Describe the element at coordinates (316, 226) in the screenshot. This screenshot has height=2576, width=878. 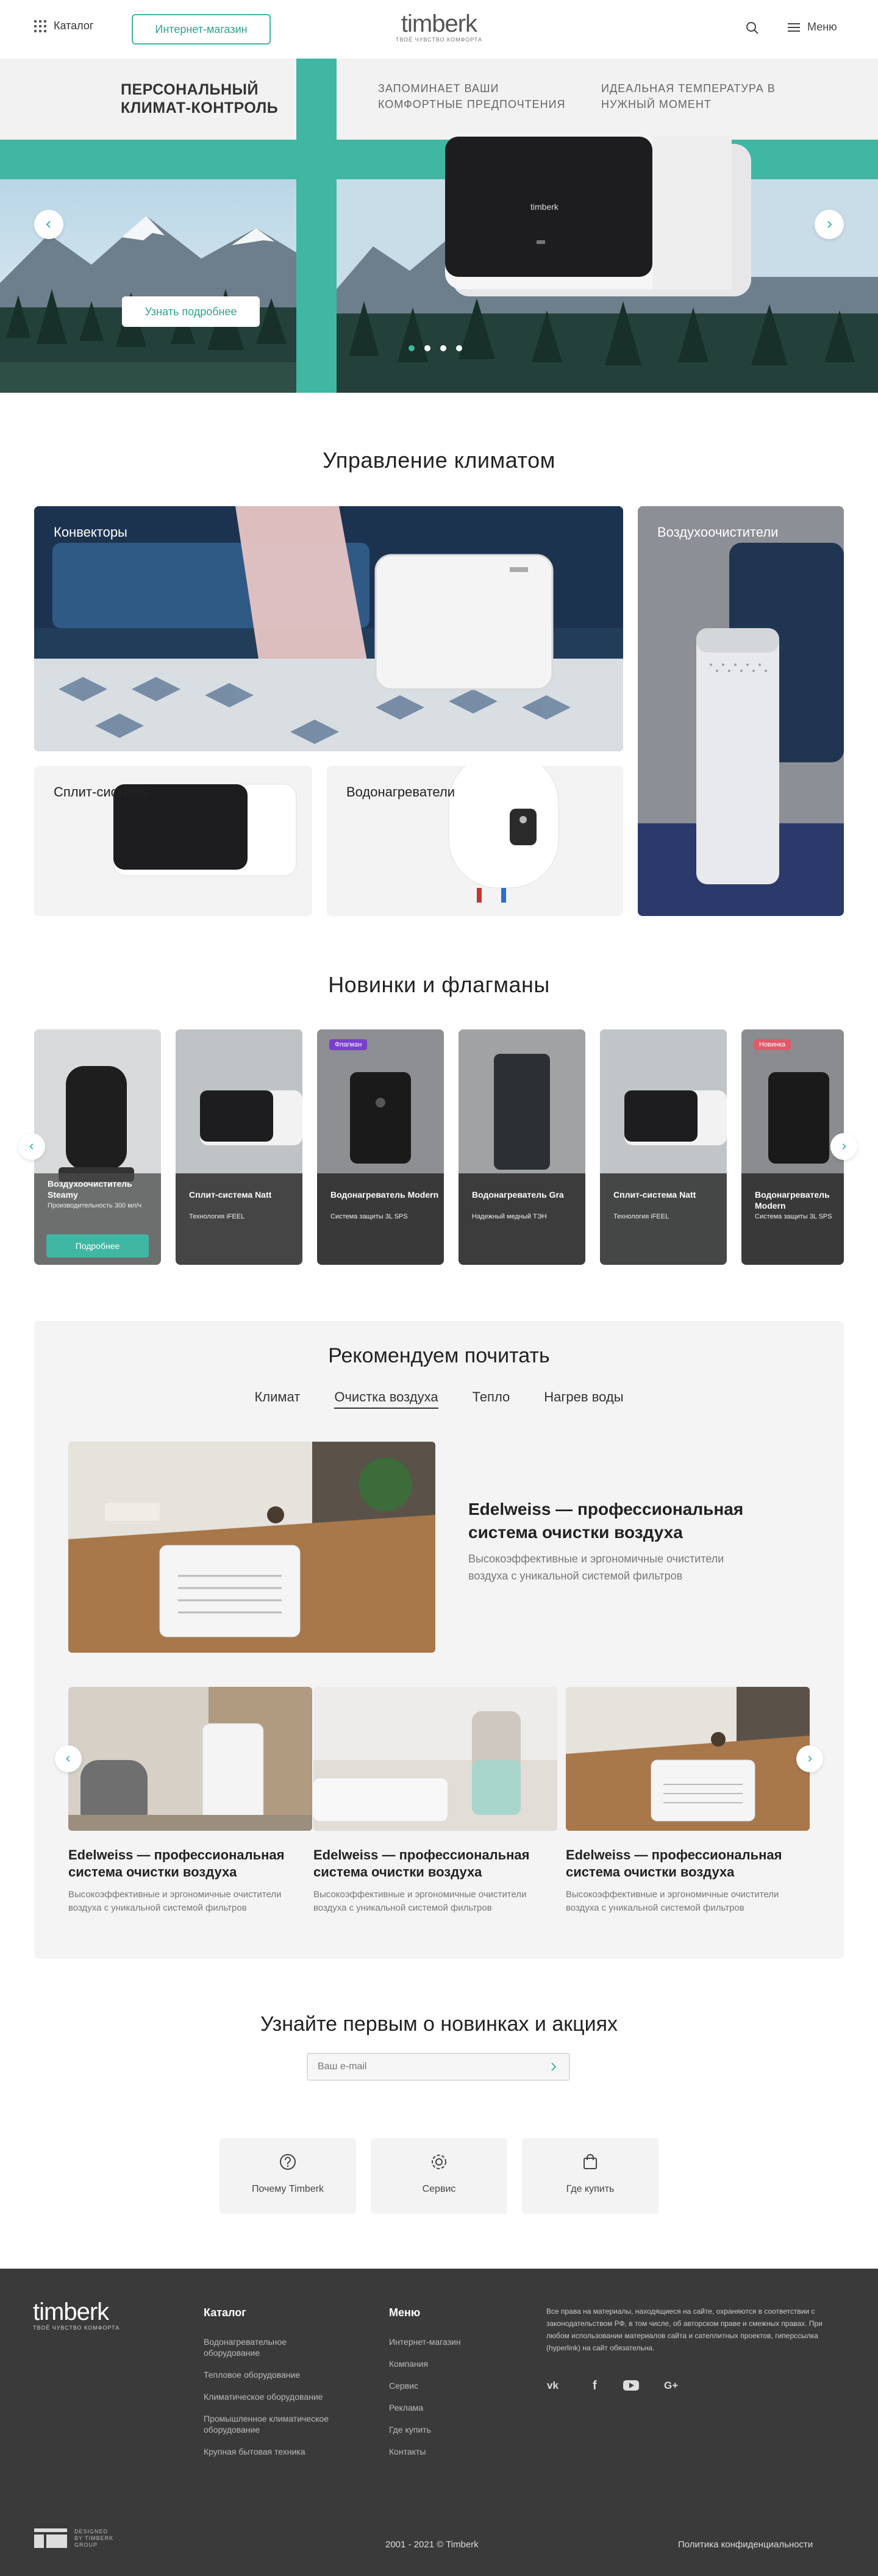
I see `hero-accent-bar` at that location.